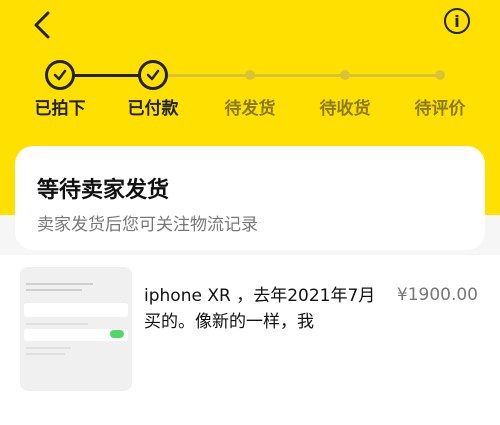 The width and height of the screenshot is (500, 425). Describe the element at coordinates (250, 88) in the screenshot. I see `order-progress: 已拍下 已付款 待发货 待收货 待评价` at that location.